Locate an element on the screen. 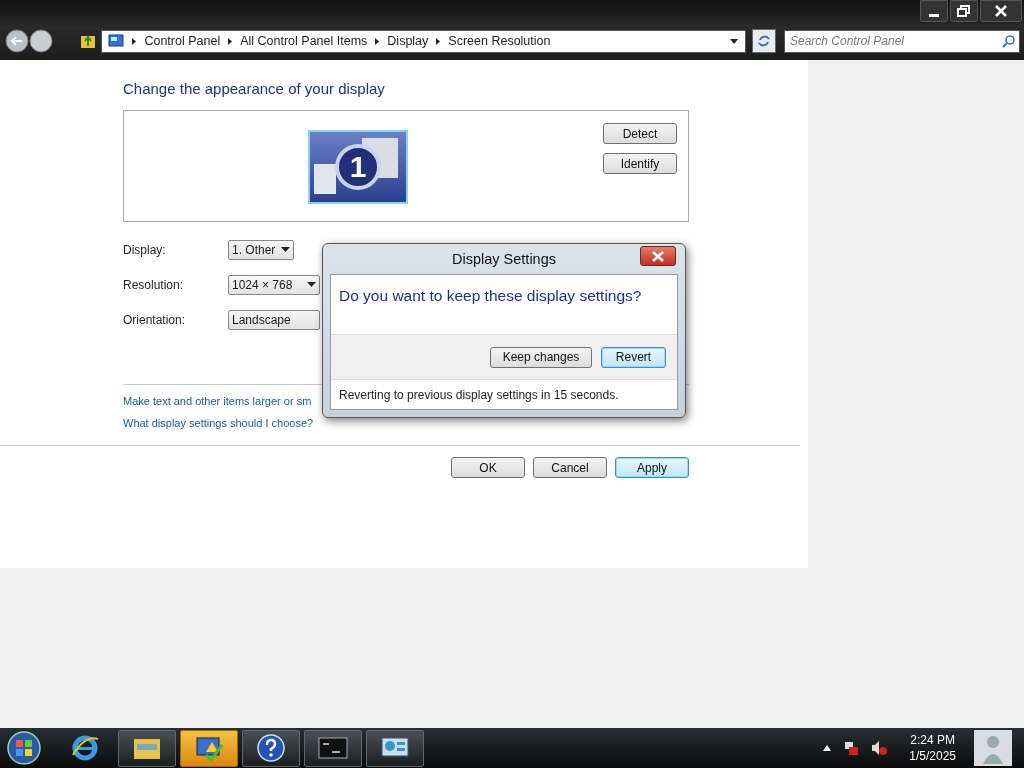  dialog-button: Revert is located at coordinates (633, 357).